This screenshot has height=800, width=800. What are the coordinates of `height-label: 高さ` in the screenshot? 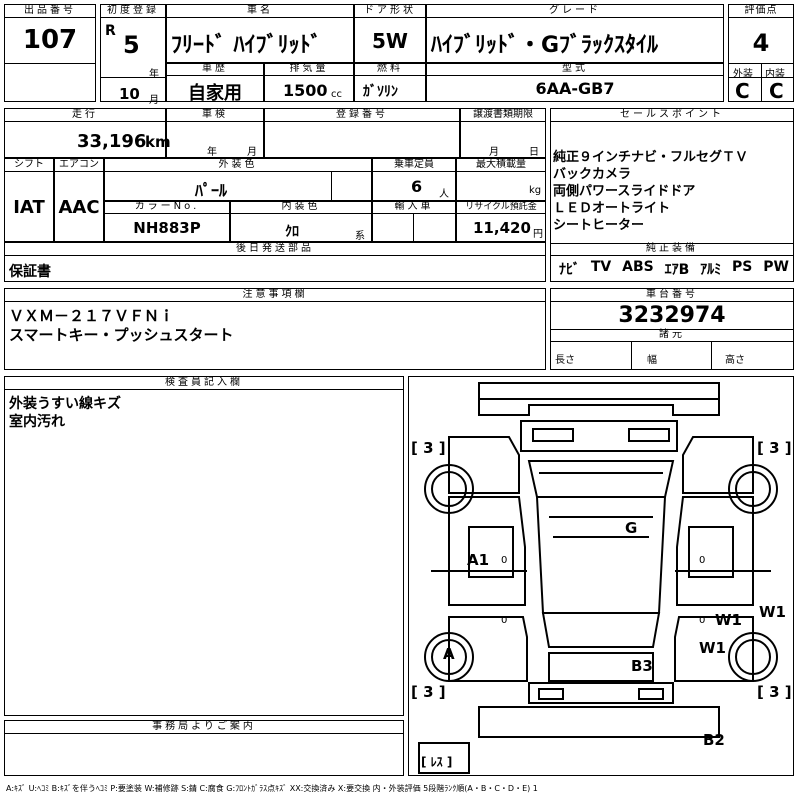 It's located at (735, 360).